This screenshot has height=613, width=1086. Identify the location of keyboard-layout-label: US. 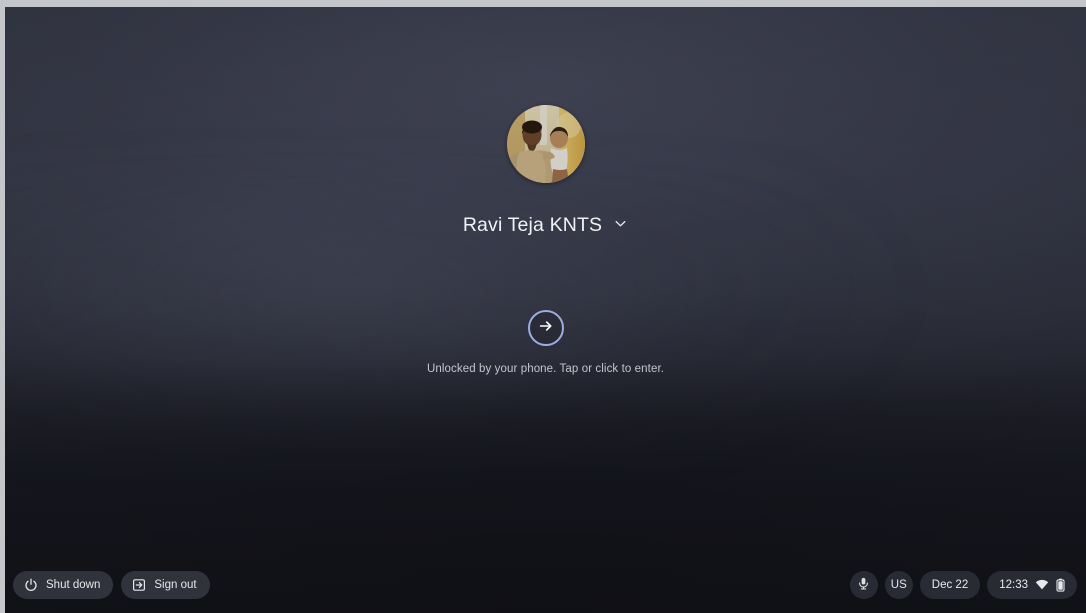
(898, 585).